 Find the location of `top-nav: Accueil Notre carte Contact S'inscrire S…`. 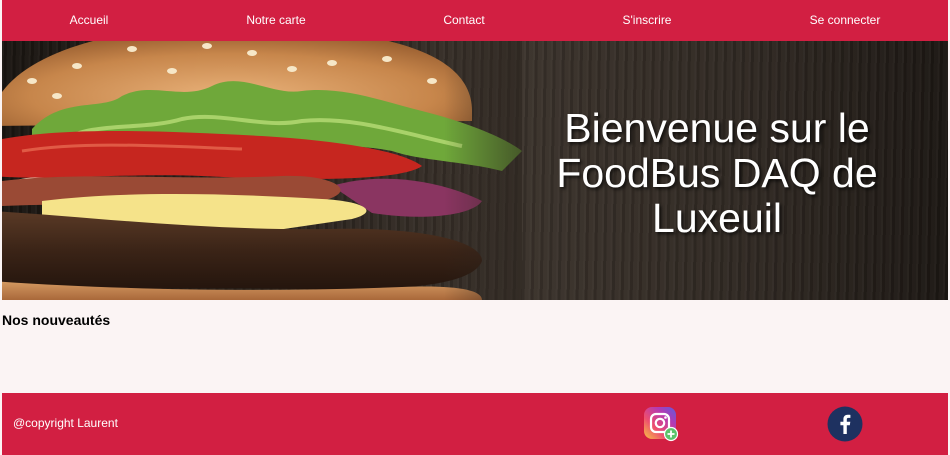

top-nav: Accueil Notre carte Contact S'inscrire S… is located at coordinates (475, 20).